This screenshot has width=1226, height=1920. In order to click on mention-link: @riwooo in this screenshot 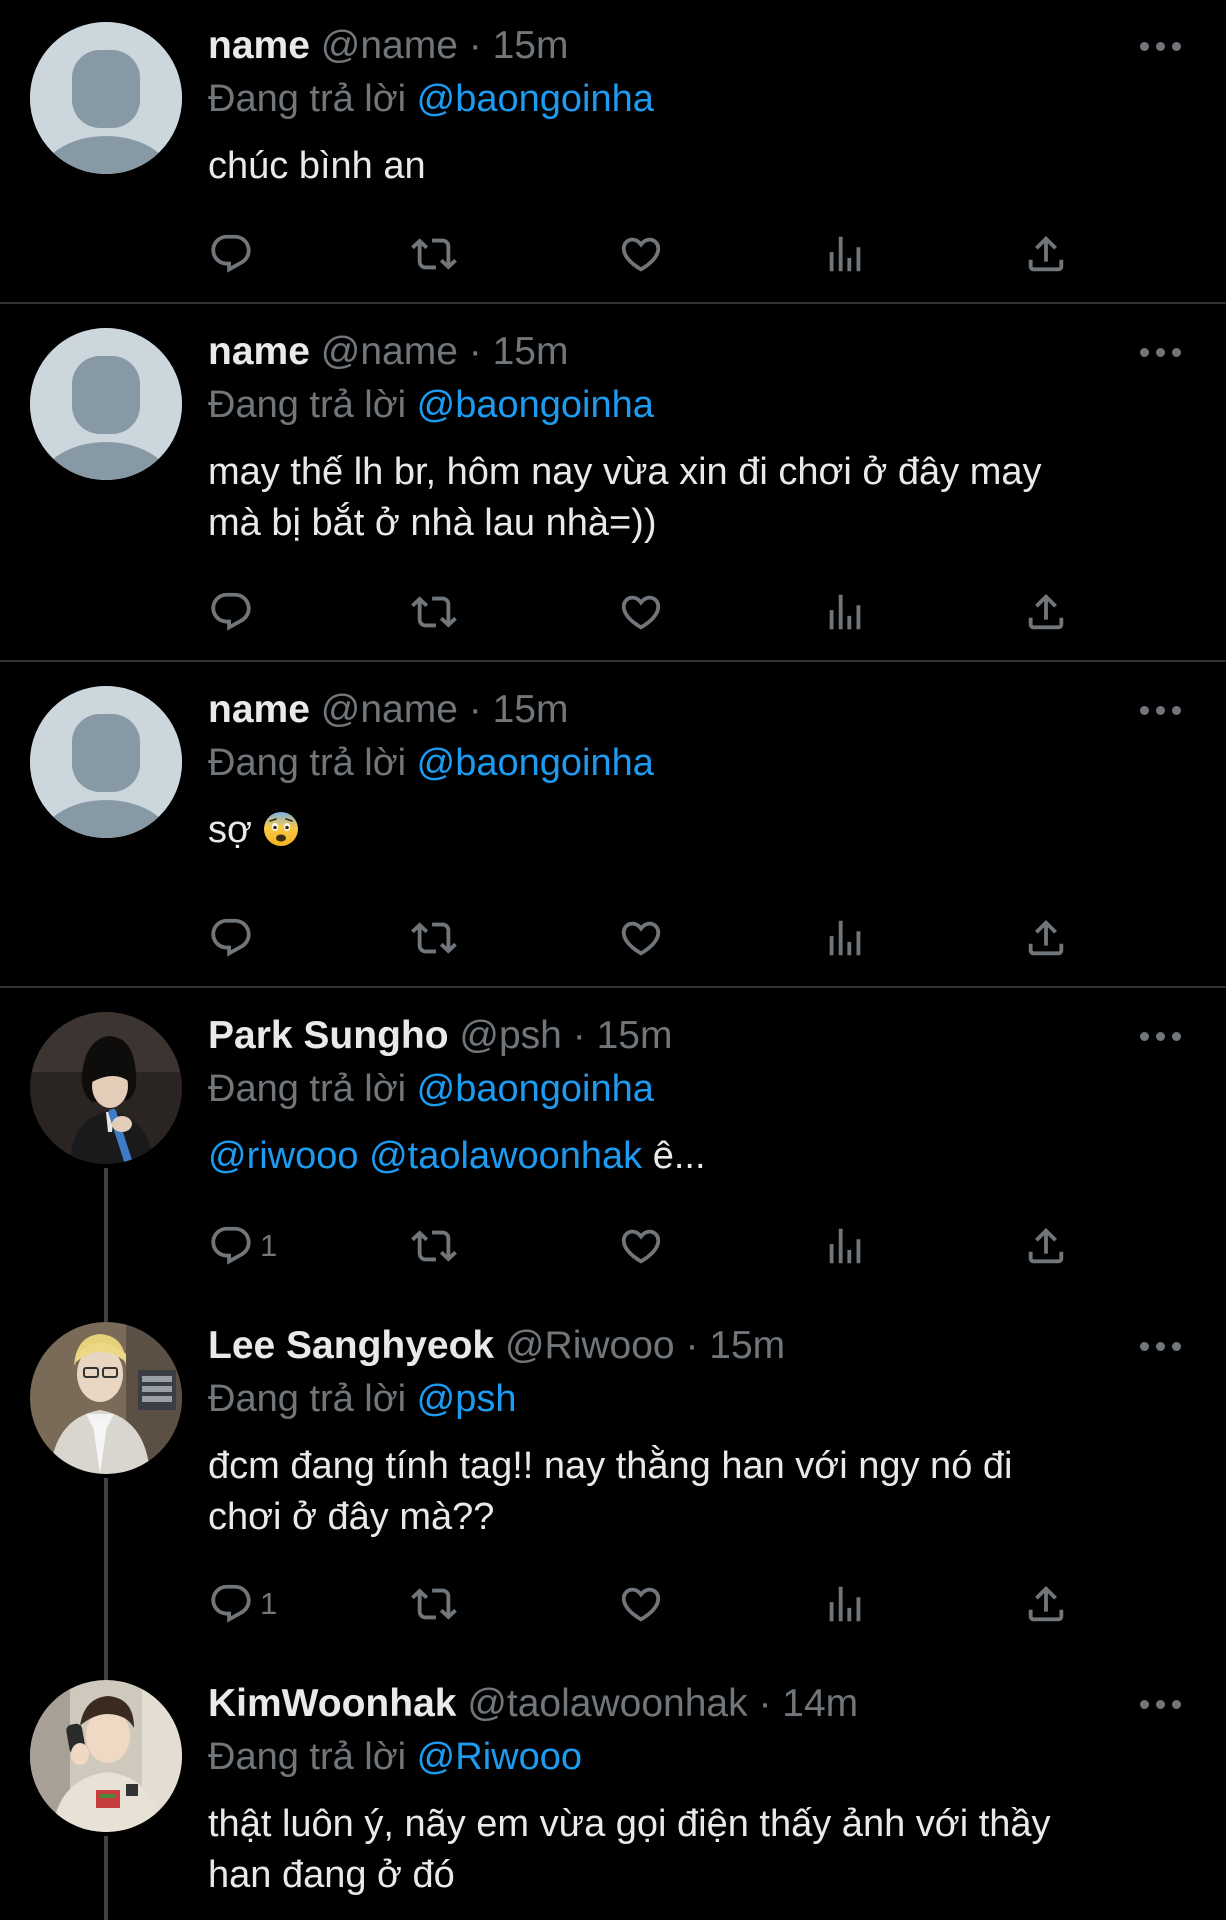, I will do `click(283, 1156)`.